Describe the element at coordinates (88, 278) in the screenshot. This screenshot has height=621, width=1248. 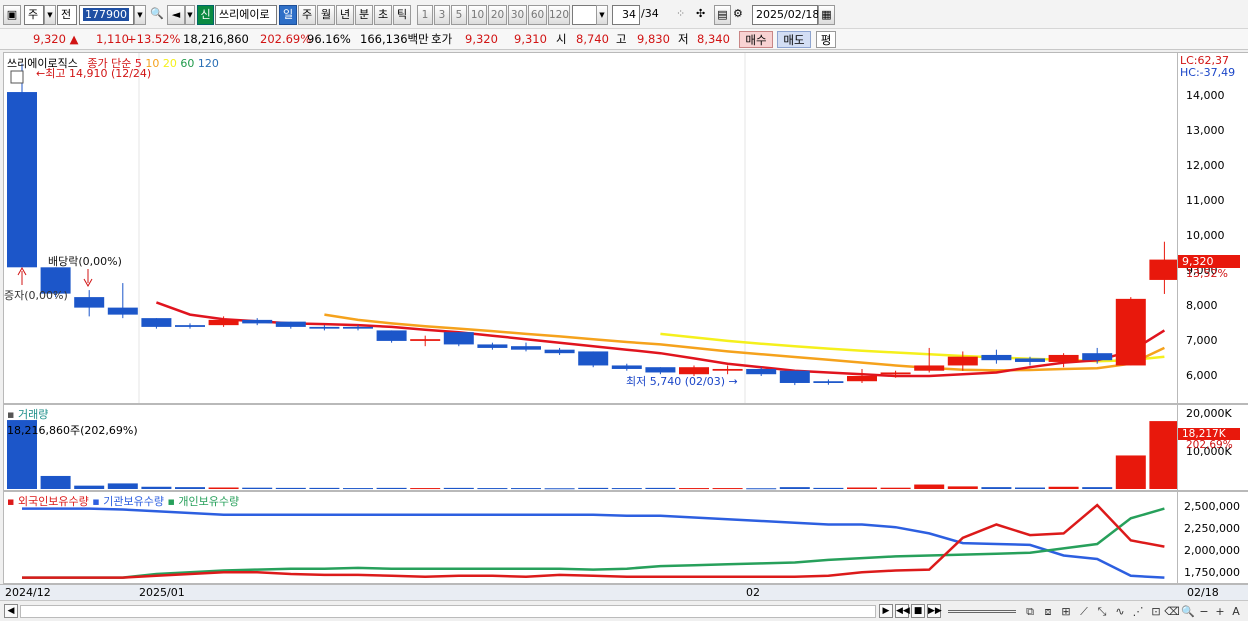
I see `dividend-arrow` at that location.